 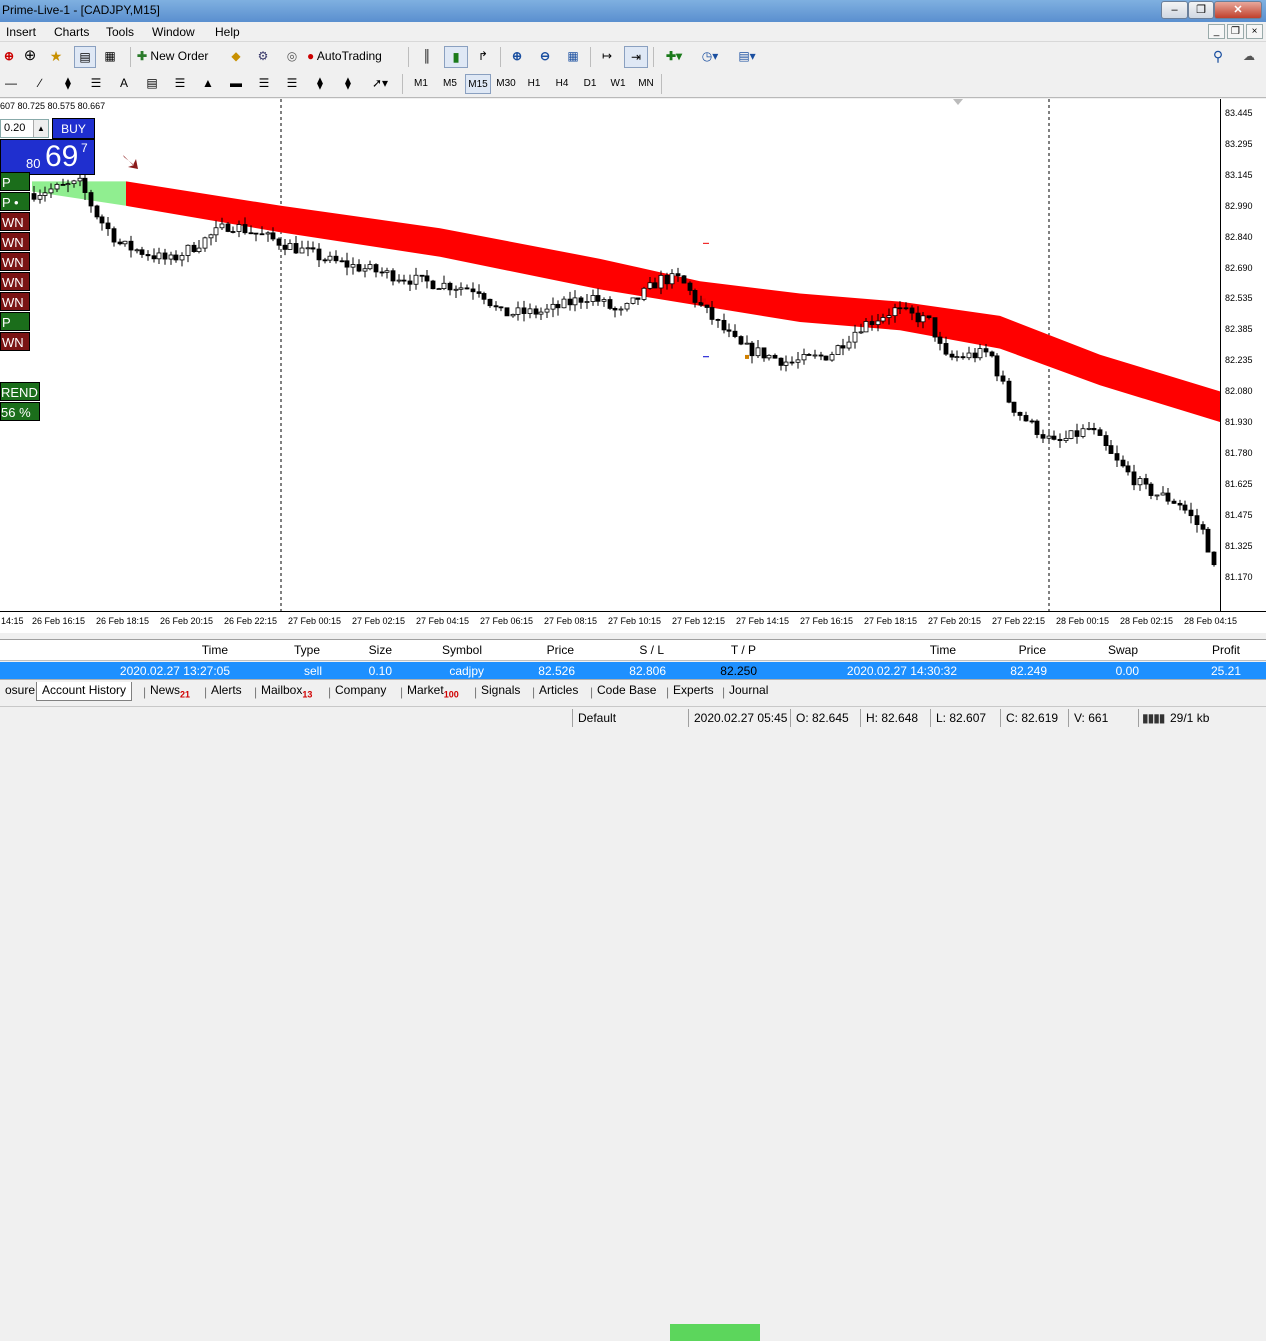 What do you see at coordinates (21, 32) in the screenshot?
I see `menu-insert: Insert` at bounding box center [21, 32].